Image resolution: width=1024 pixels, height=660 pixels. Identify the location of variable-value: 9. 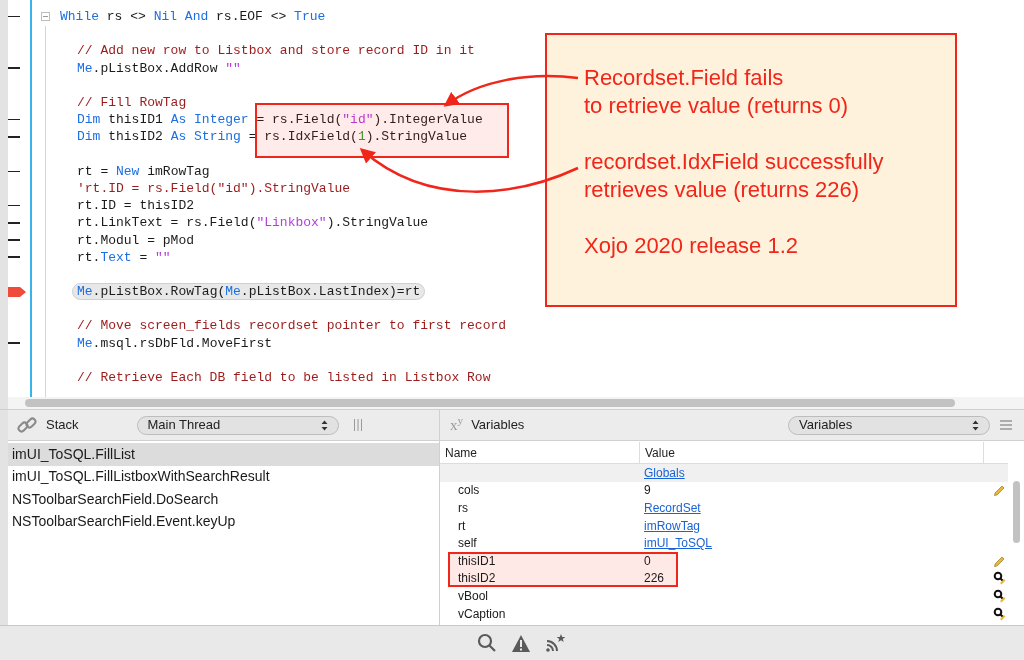
(647, 490).